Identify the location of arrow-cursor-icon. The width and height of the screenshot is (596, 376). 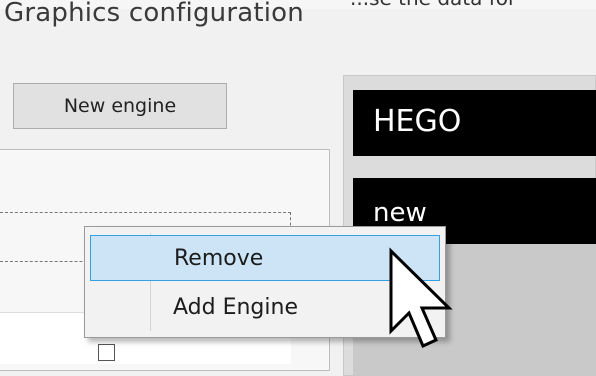
(421, 298).